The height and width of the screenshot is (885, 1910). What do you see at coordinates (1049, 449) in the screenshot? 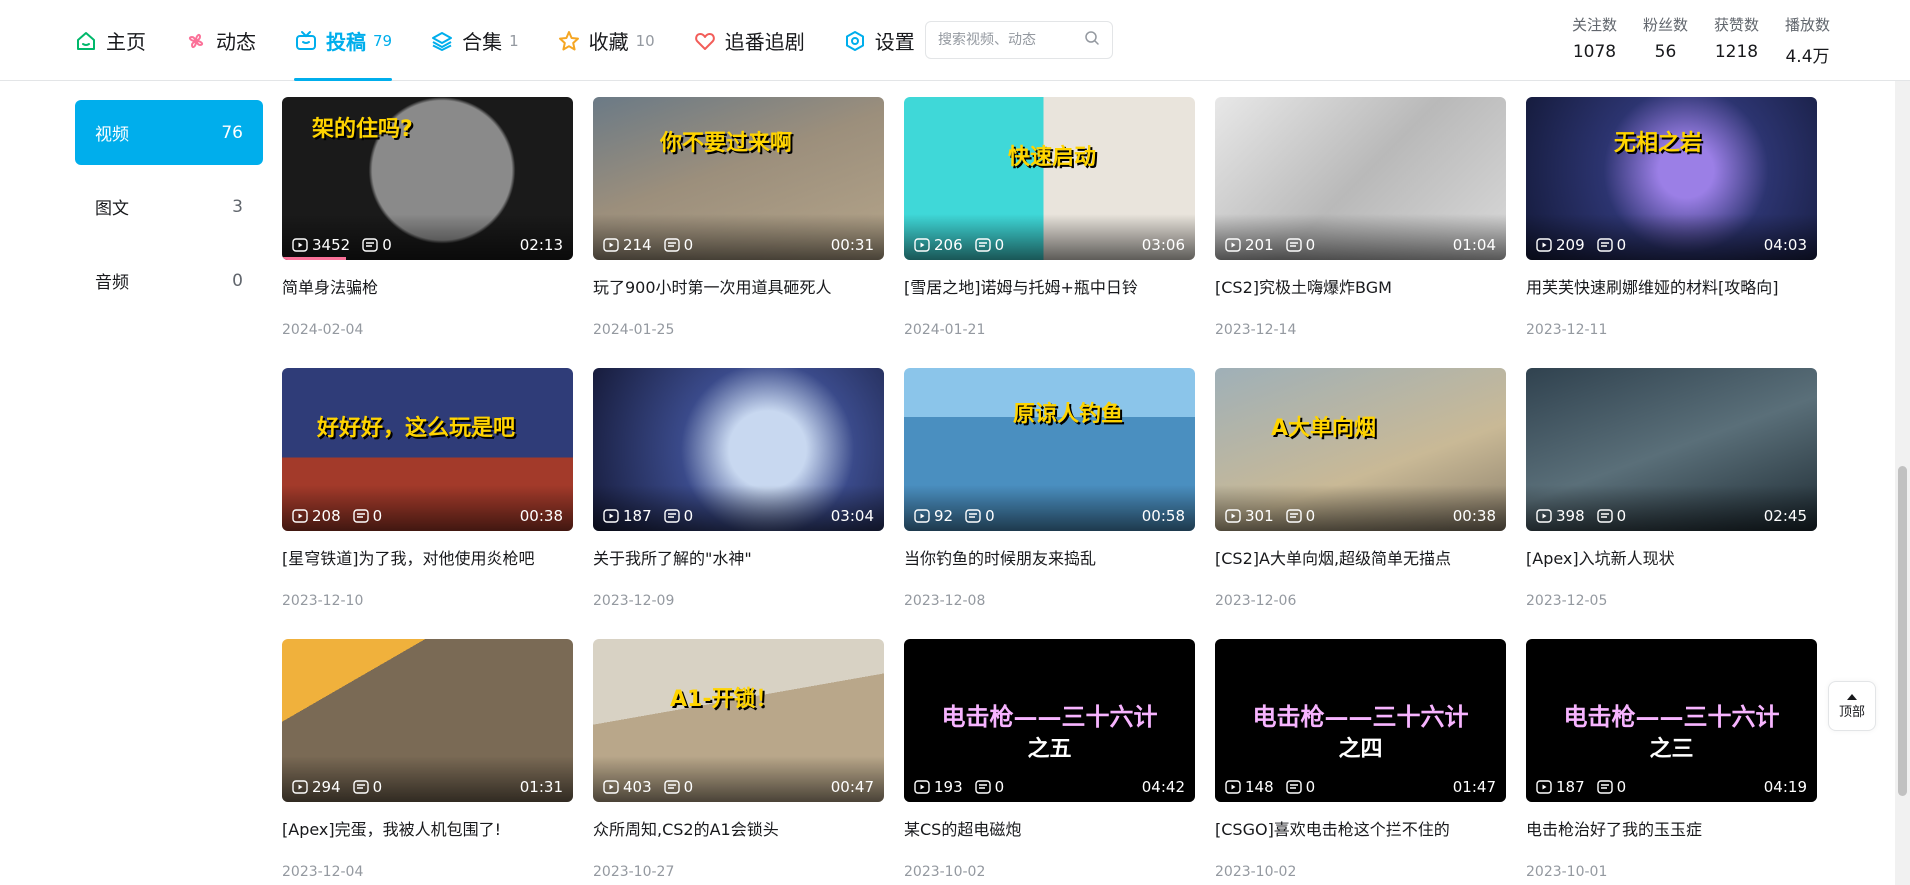
I see `video-thumbnail: 原谅人钓鱼 92 0 00:58` at bounding box center [1049, 449].